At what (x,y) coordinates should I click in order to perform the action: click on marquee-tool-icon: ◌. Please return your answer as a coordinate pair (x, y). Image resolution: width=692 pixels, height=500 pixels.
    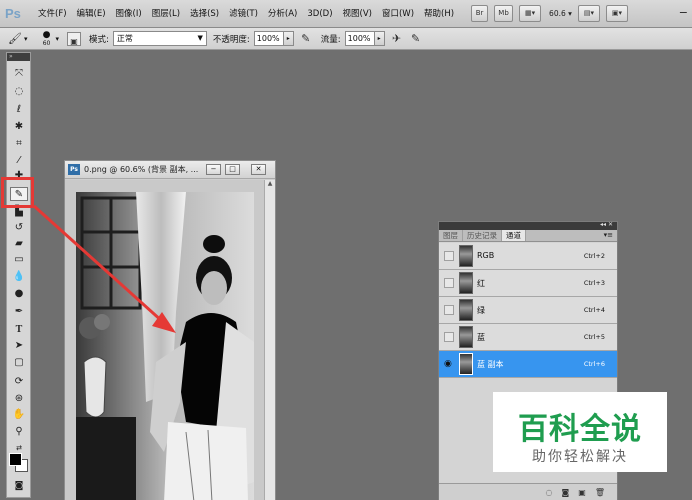
    Looking at the image, I should click on (19, 92).